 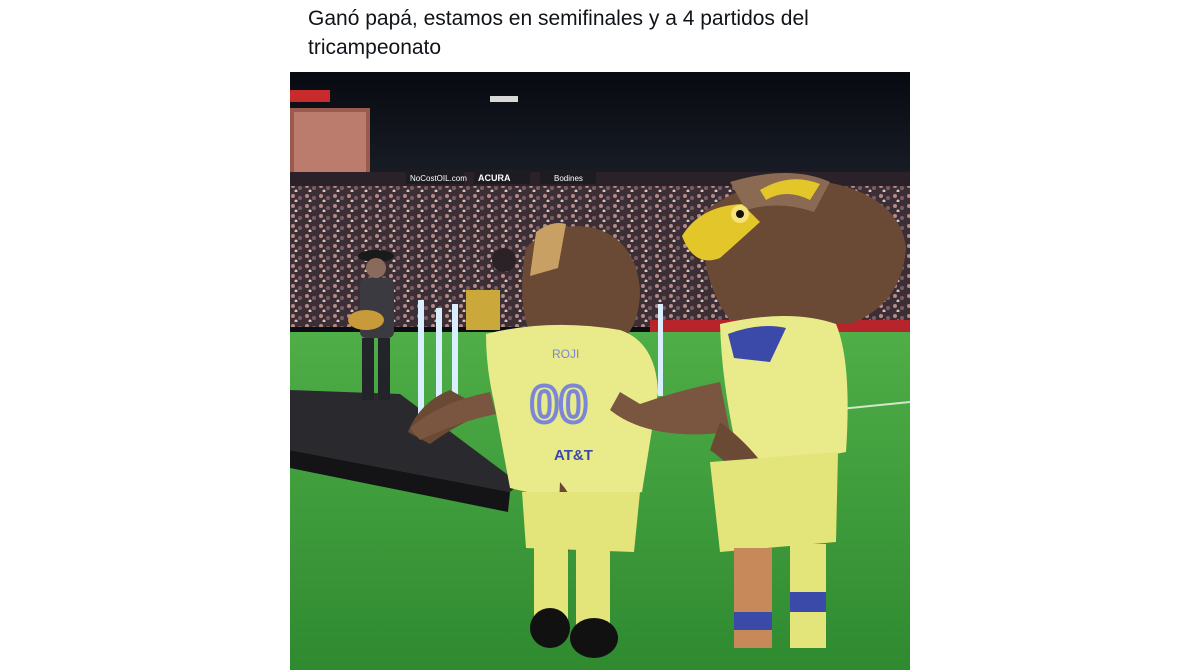 I want to click on red-sign, so click(x=310, y=96).